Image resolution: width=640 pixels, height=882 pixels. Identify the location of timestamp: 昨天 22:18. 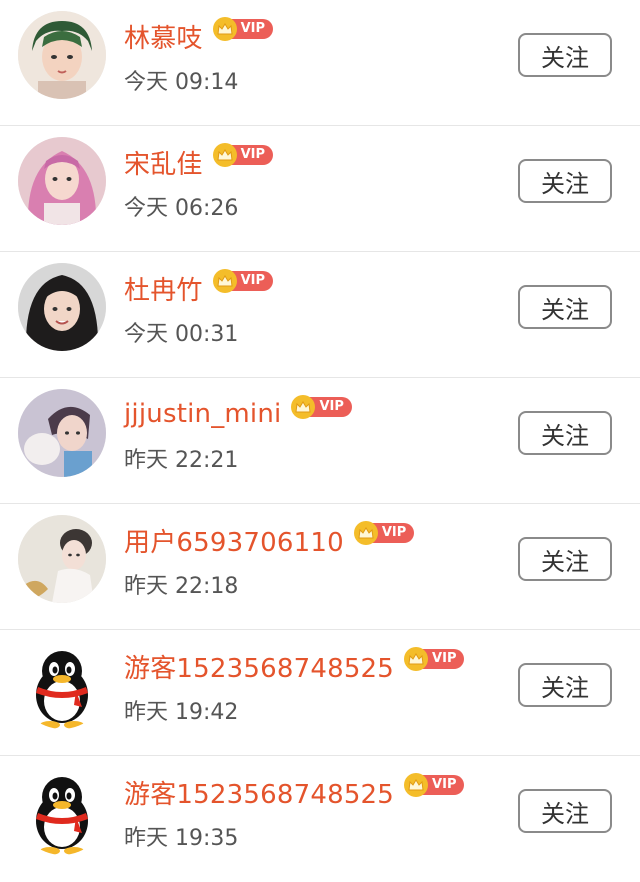
(181, 586).